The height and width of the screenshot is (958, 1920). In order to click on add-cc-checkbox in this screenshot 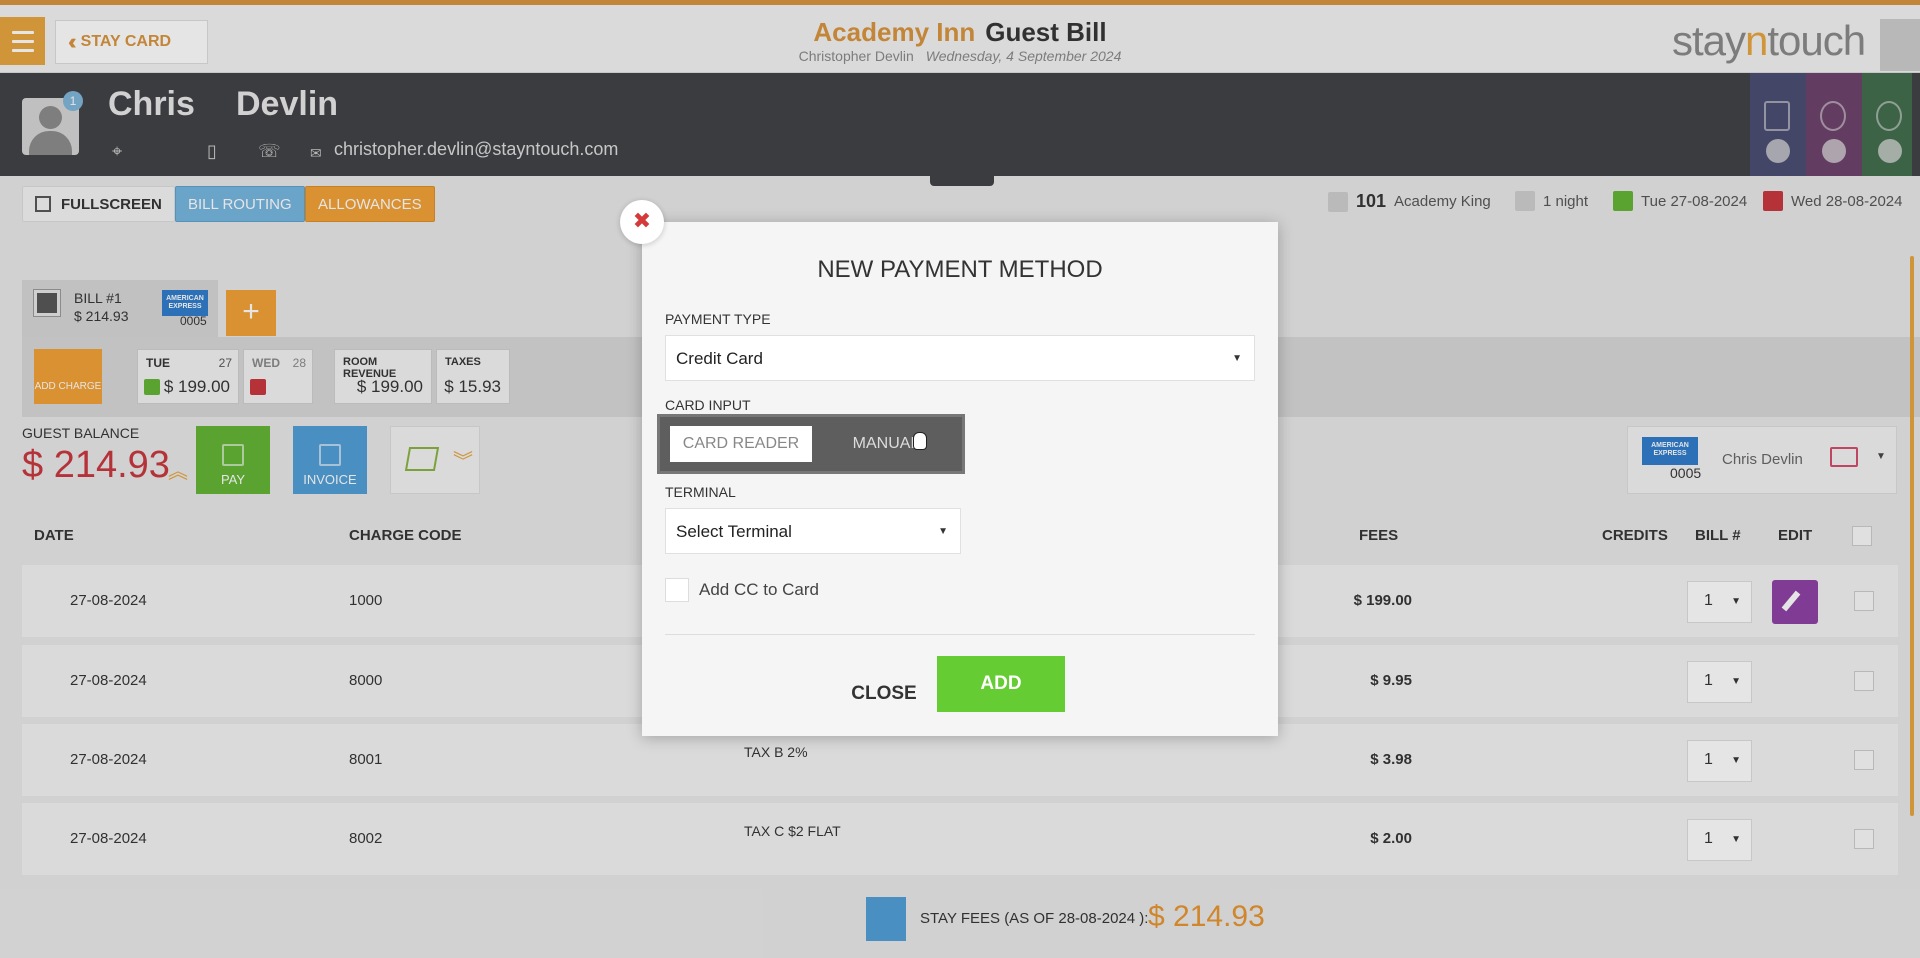, I will do `click(677, 590)`.